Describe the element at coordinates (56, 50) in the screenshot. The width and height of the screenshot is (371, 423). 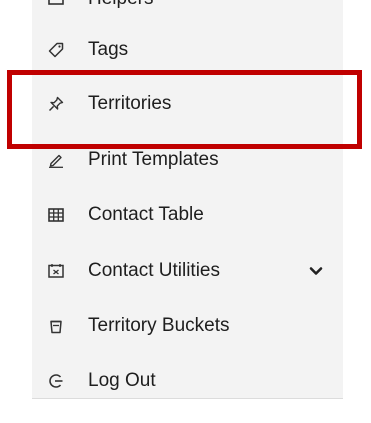
I see `tag-icon` at that location.